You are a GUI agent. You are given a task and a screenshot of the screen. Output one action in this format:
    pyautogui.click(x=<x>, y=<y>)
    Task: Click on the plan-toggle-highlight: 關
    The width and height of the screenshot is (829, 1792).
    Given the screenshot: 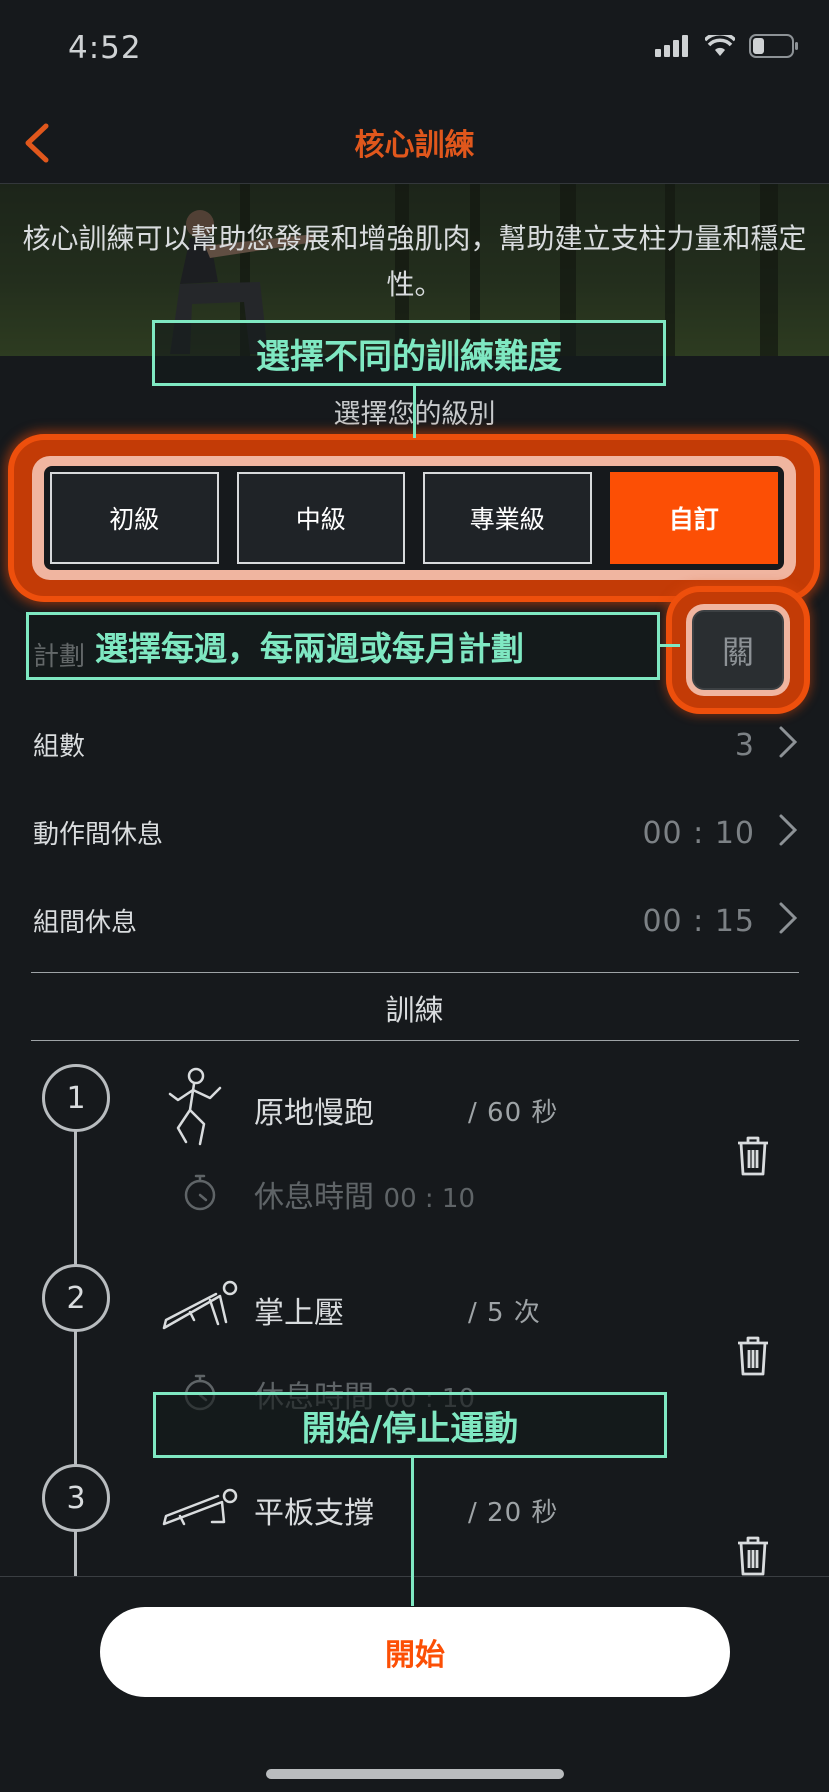 What is the action you would take?
    pyautogui.click(x=738, y=650)
    